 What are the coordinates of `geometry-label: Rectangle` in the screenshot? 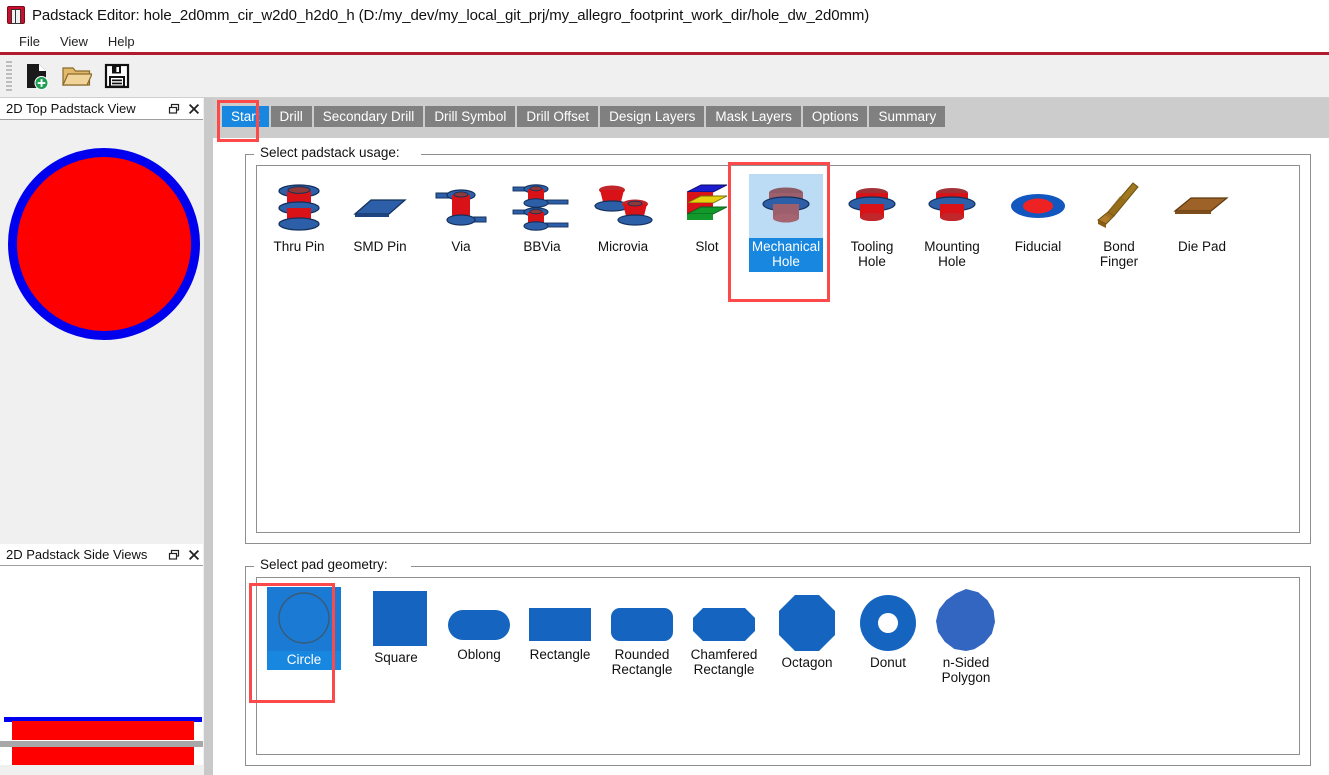 It's located at (560, 654).